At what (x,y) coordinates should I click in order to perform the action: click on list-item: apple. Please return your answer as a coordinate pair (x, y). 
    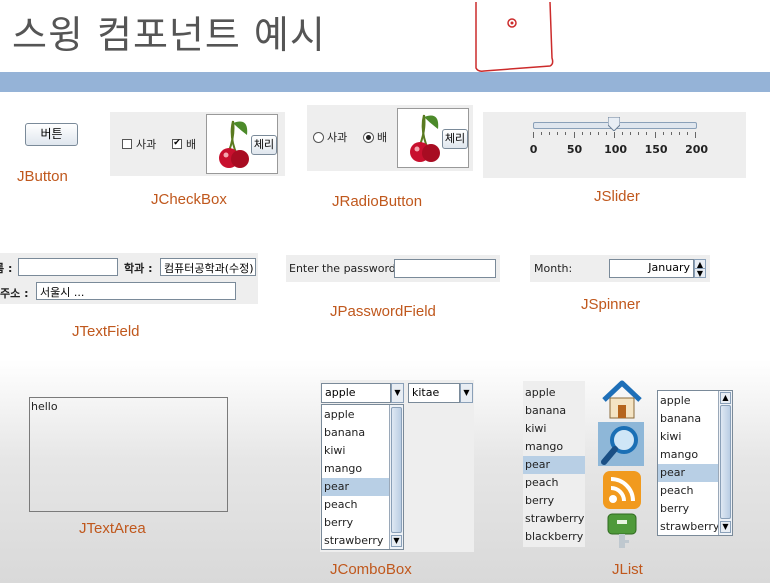
    Looking at the image, I should click on (554, 393).